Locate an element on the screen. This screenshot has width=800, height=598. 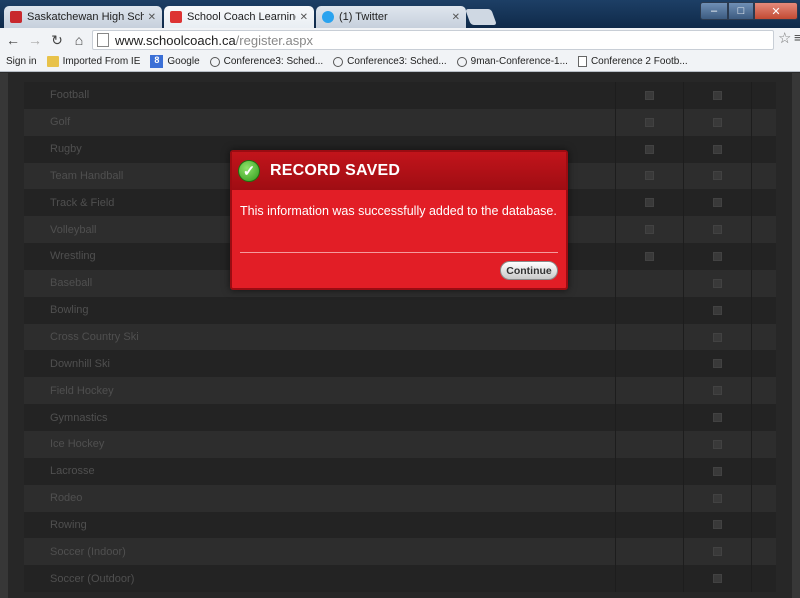
bookmark-sign-in: Sign in is located at coordinates (21, 61).